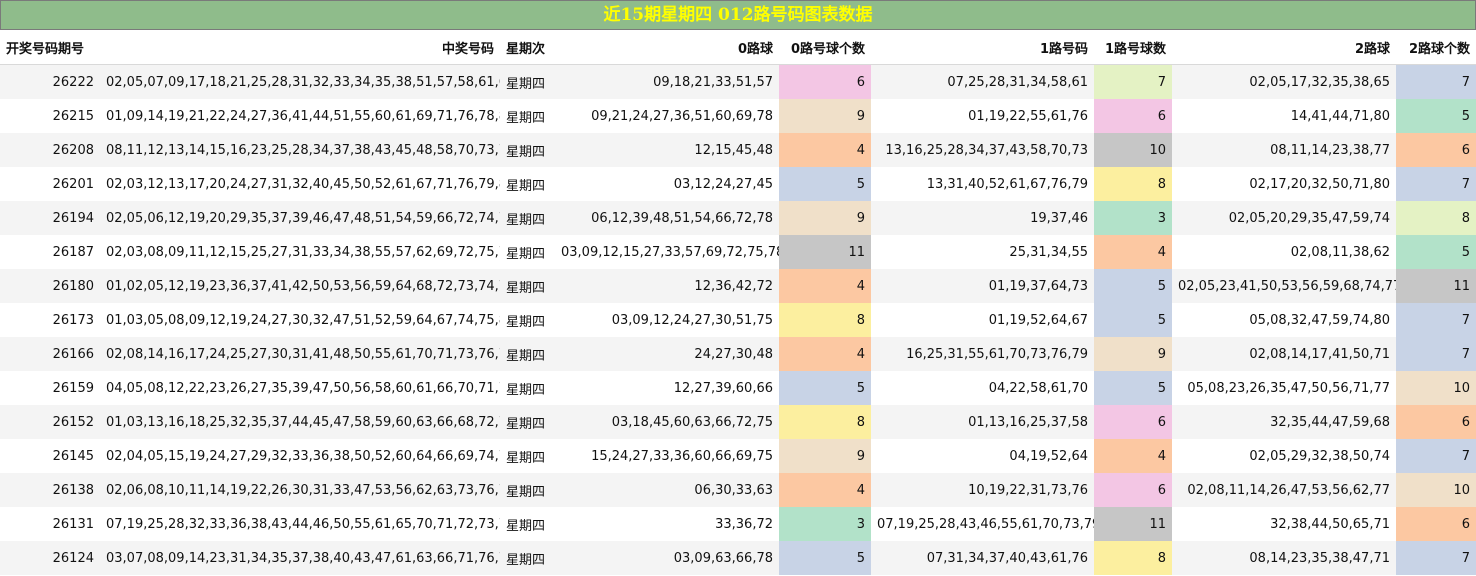 The height and width of the screenshot is (576, 1476). I want to click on cell-issue: 26173, so click(50, 320).